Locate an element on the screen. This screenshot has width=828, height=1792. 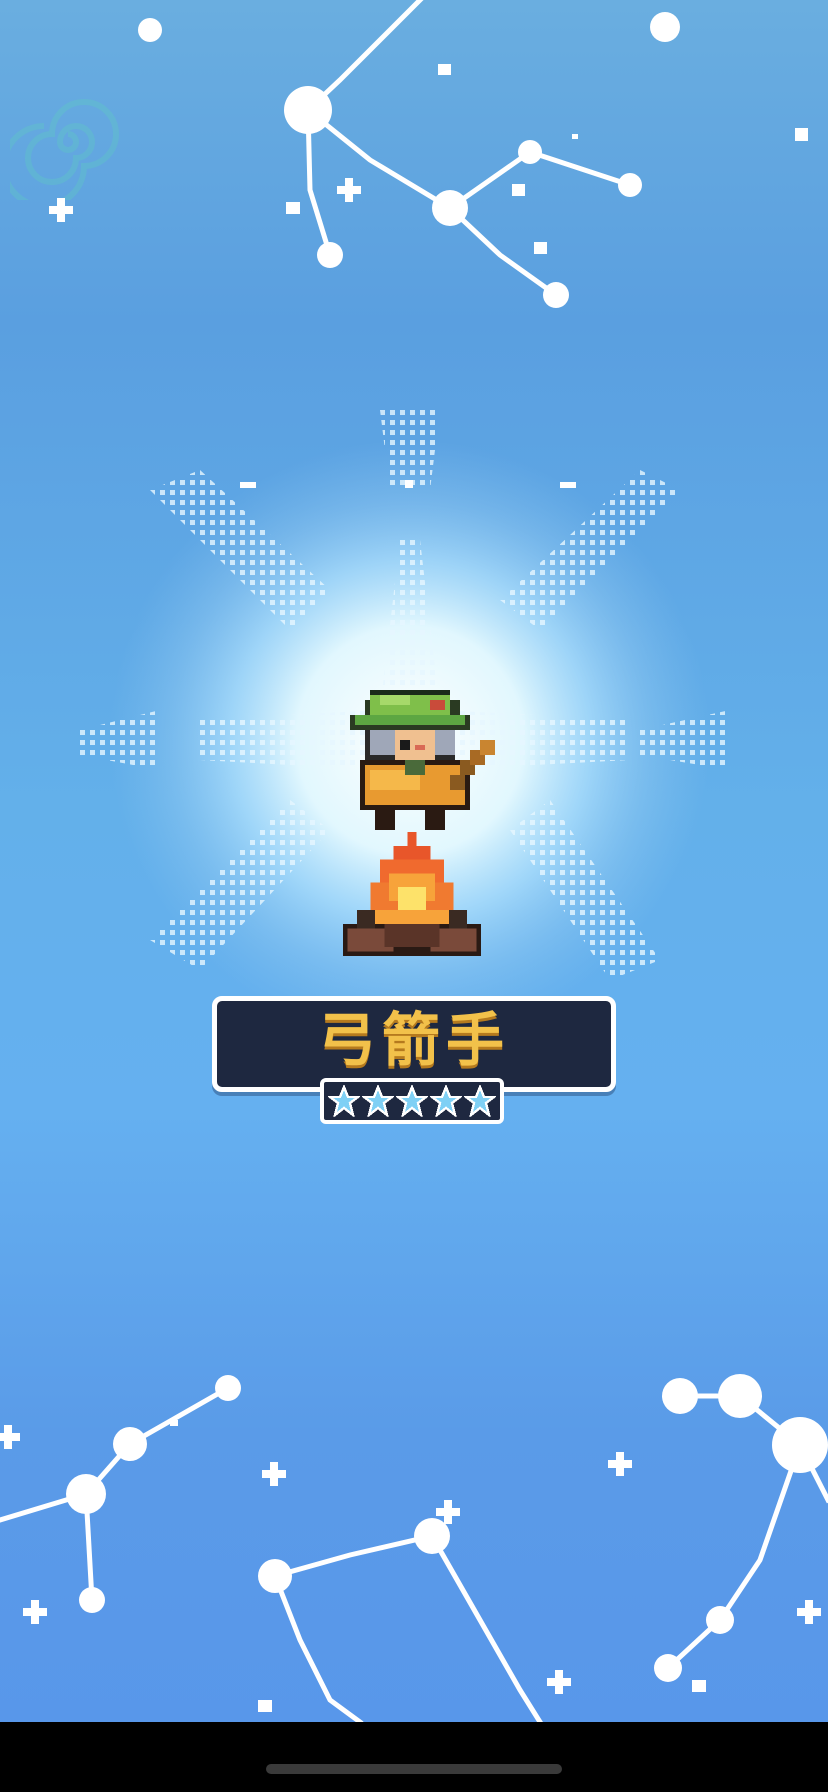
home-indicator is located at coordinates (414, 1769).